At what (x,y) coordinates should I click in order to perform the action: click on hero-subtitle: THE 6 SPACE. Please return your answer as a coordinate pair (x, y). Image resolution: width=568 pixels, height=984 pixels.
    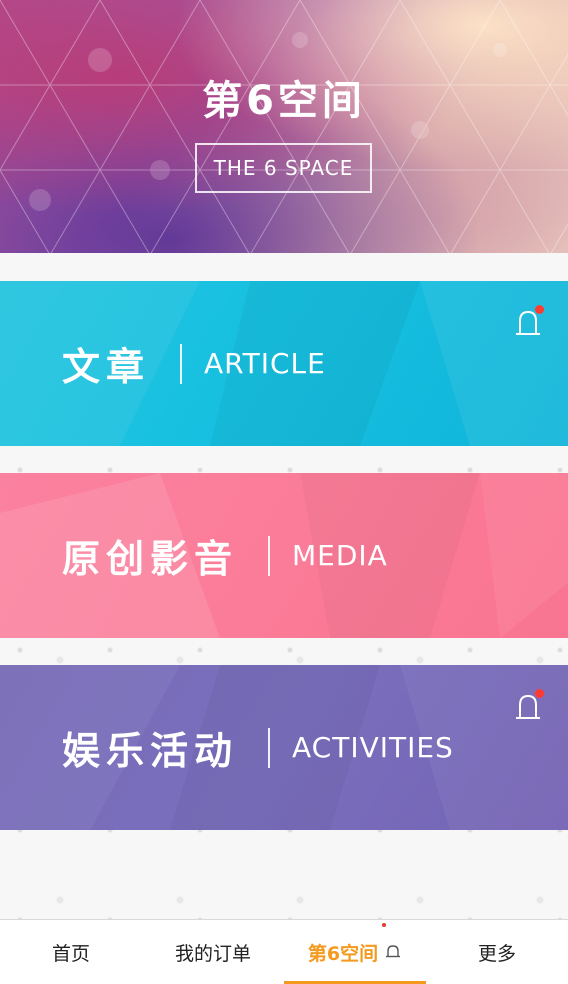
    Looking at the image, I should click on (283, 168).